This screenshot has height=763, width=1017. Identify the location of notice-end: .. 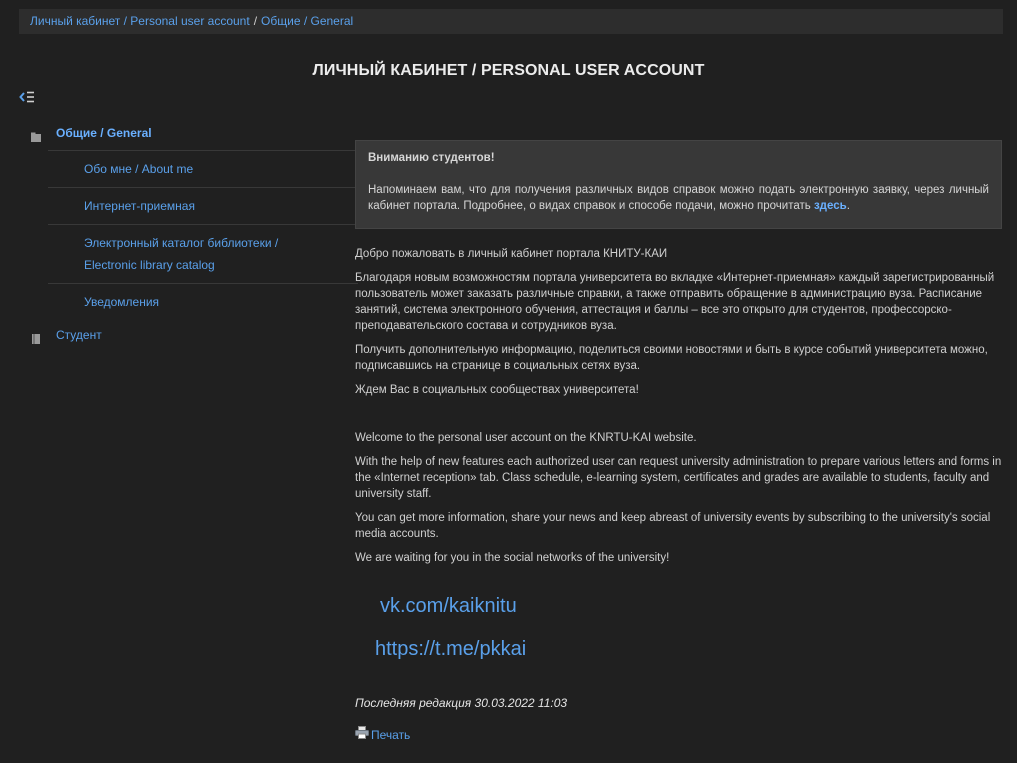
(848, 206).